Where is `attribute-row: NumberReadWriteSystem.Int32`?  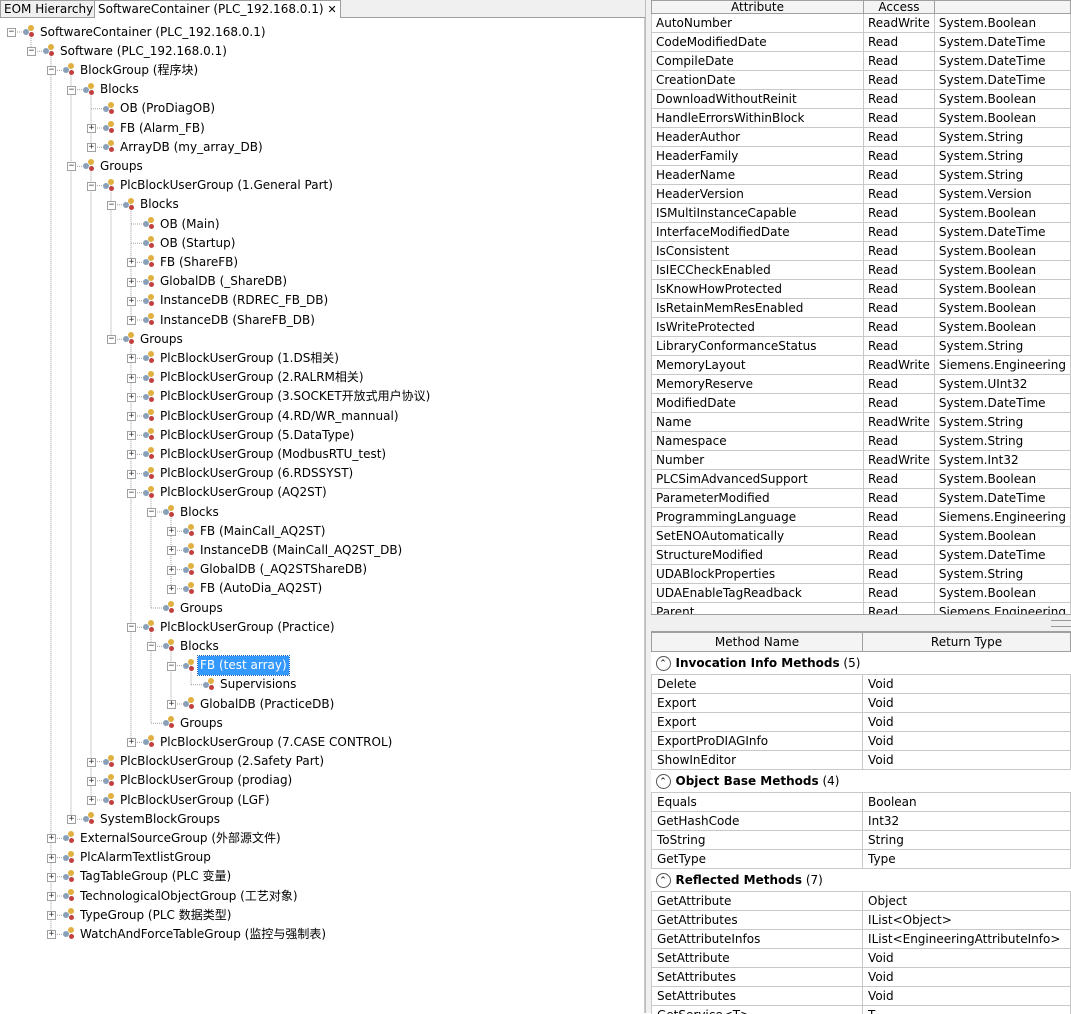
attribute-row: NumberReadWriteSystem.Int32 is located at coordinates (861, 460).